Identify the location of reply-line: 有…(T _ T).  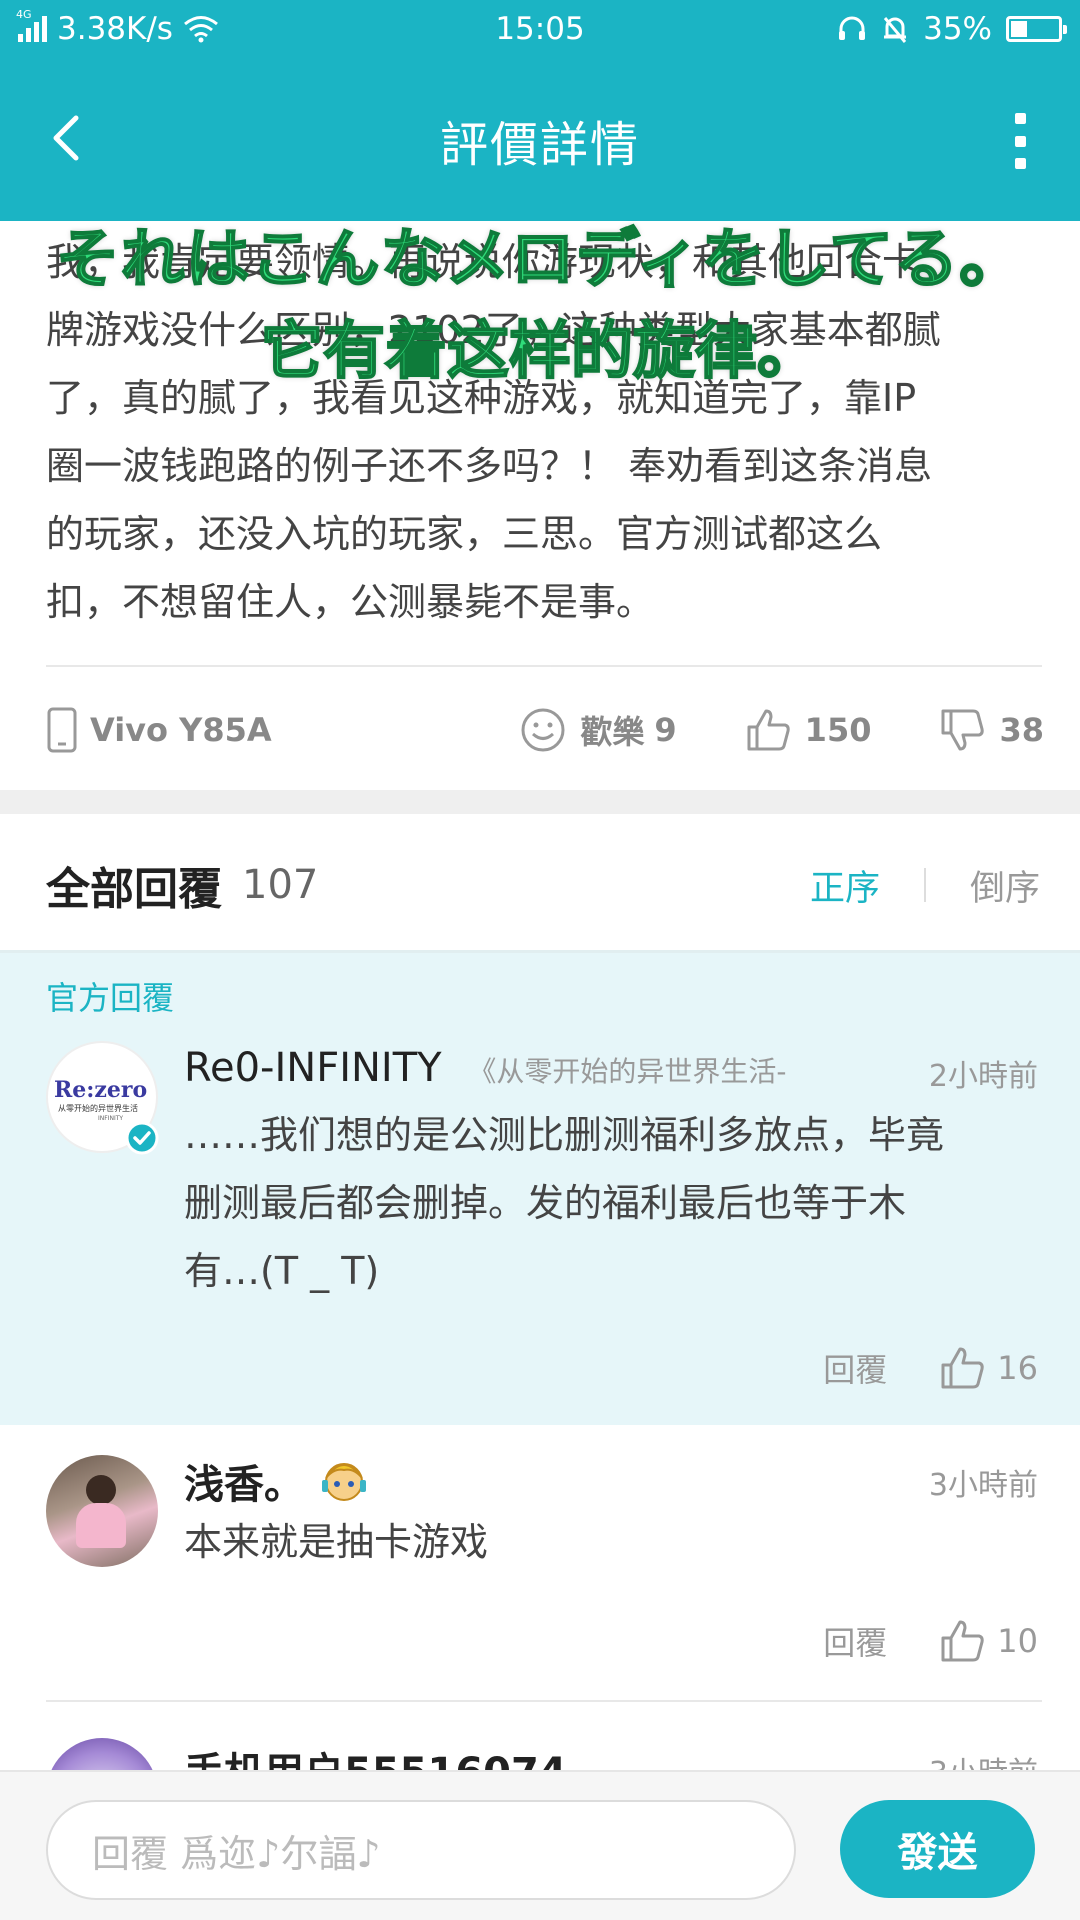
(282, 1271).